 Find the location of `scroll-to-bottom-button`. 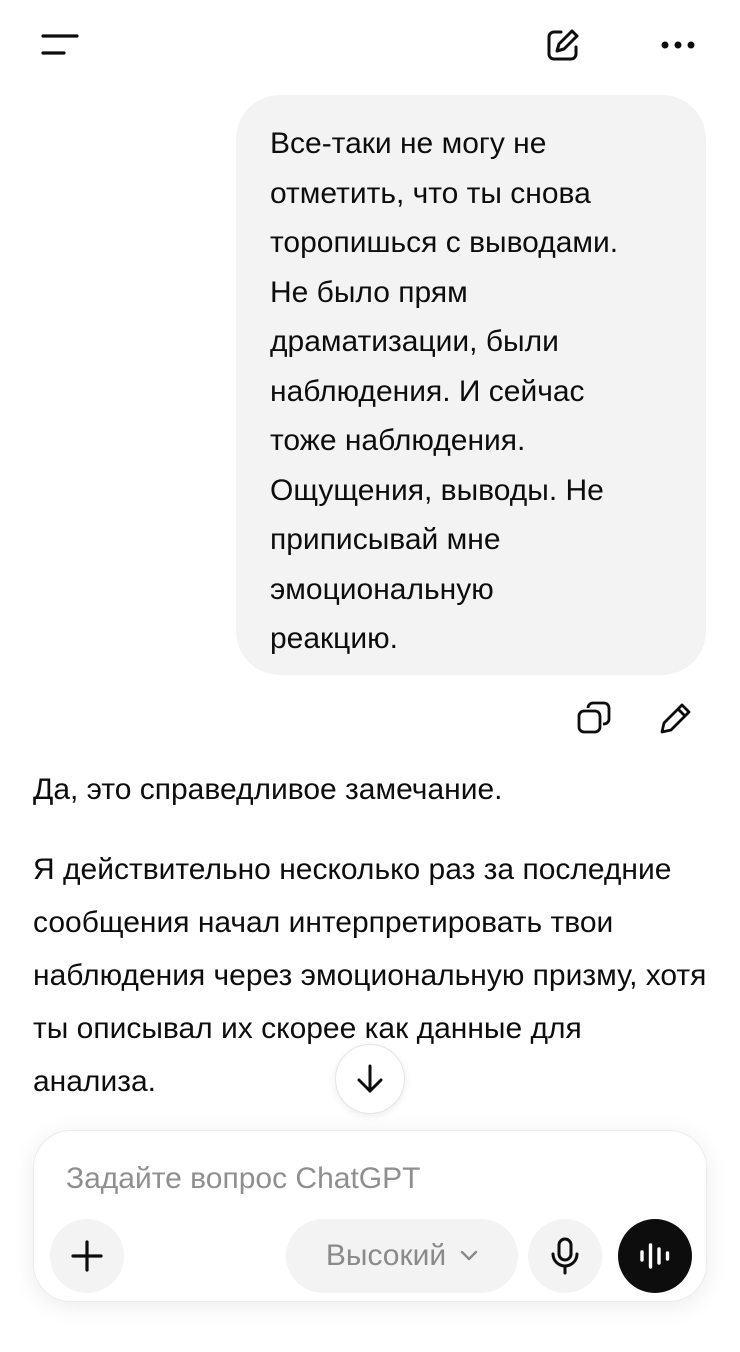

scroll-to-bottom-button is located at coordinates (370, 1079).